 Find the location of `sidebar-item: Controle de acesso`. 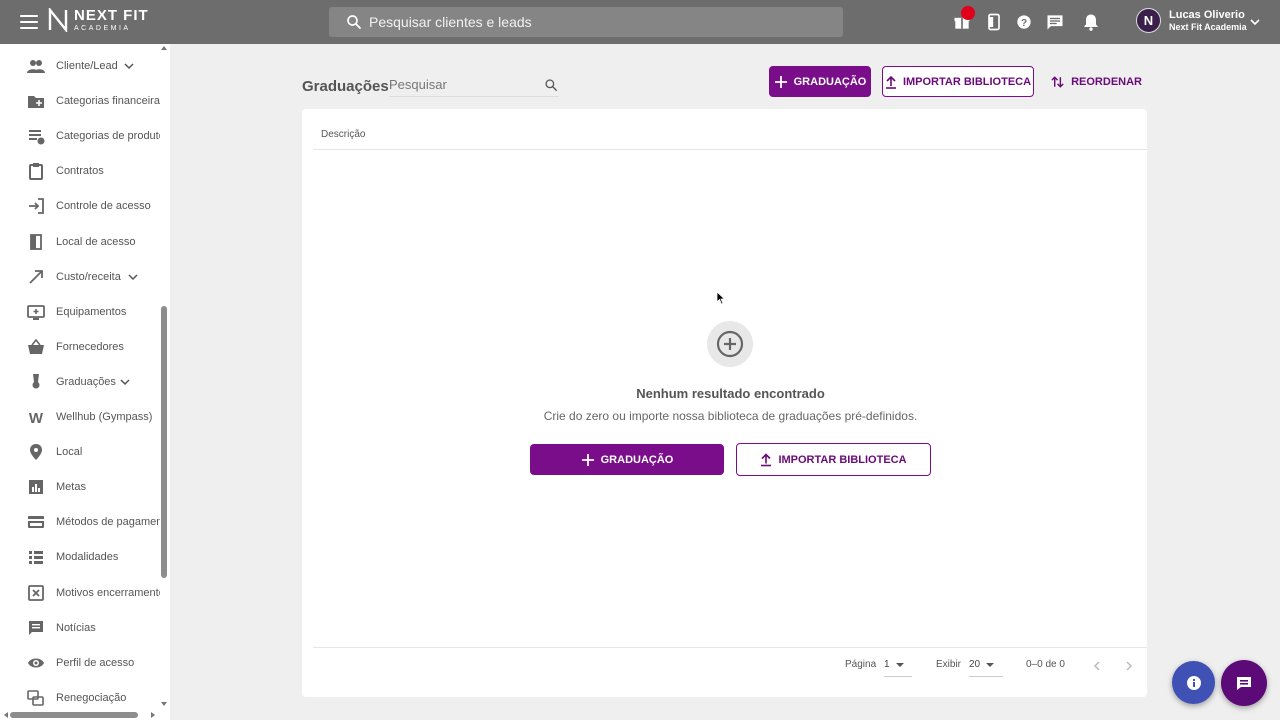

sidebar-item: Controle de acesso is located at coordinates (80, 206).